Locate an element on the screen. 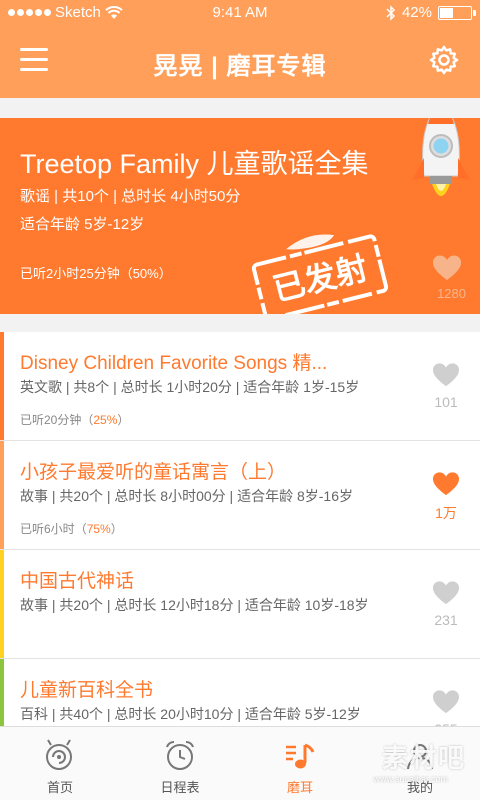 The height and width of the screenshot is (800, 480). launched-stamp: 已发射 is located at coordinates (320, 274).